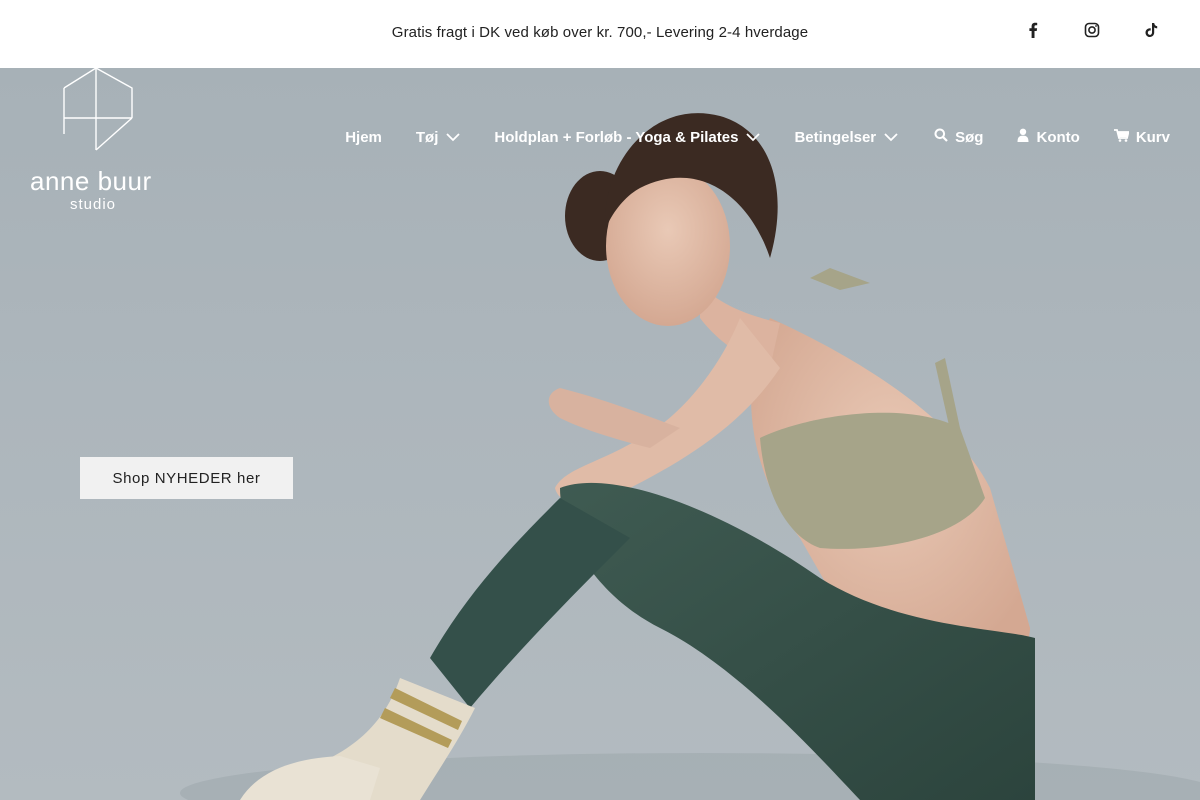  I want to click on logo-name: anne buur, so click(91, 181).